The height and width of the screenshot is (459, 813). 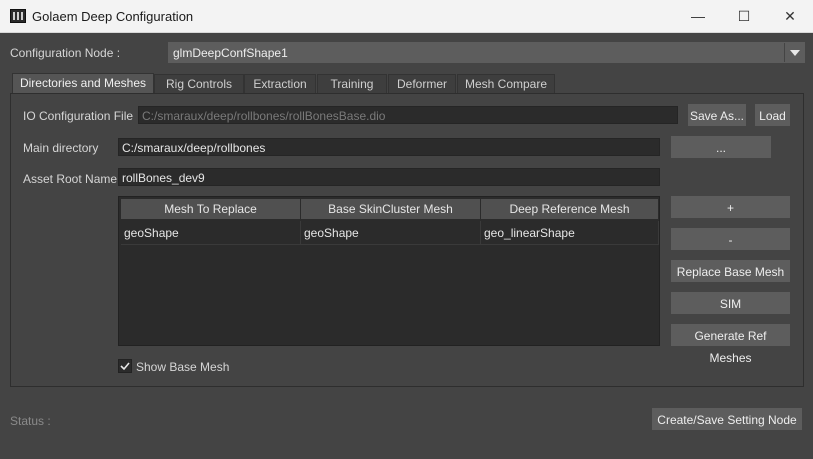 I want to click on create-save-setting-node-button: Create/Save Setting Node, so click(x=727, y=419).